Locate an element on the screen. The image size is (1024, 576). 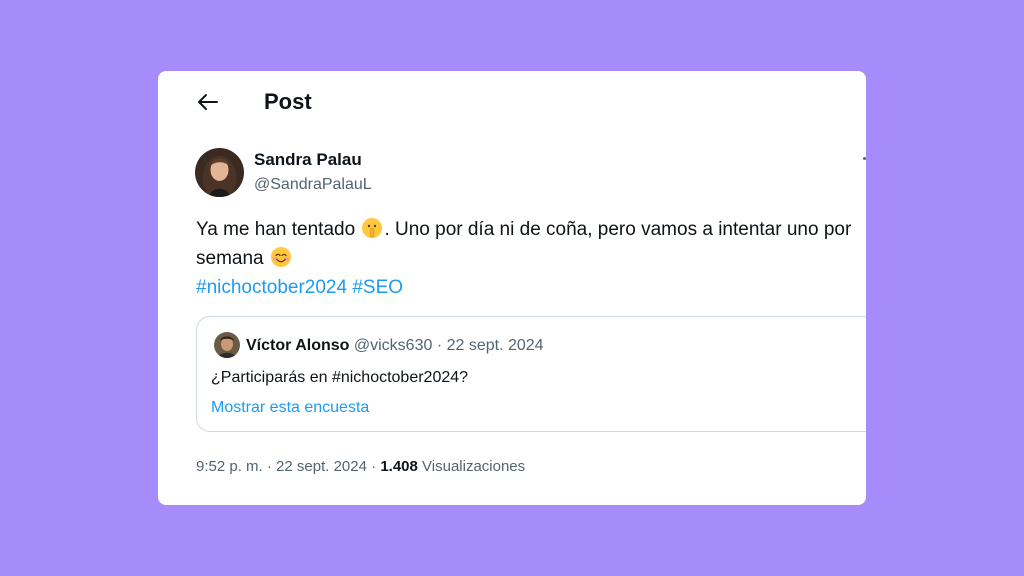
tweet-text-part1: Ya me han tentado is located at coordinates (278, 229).